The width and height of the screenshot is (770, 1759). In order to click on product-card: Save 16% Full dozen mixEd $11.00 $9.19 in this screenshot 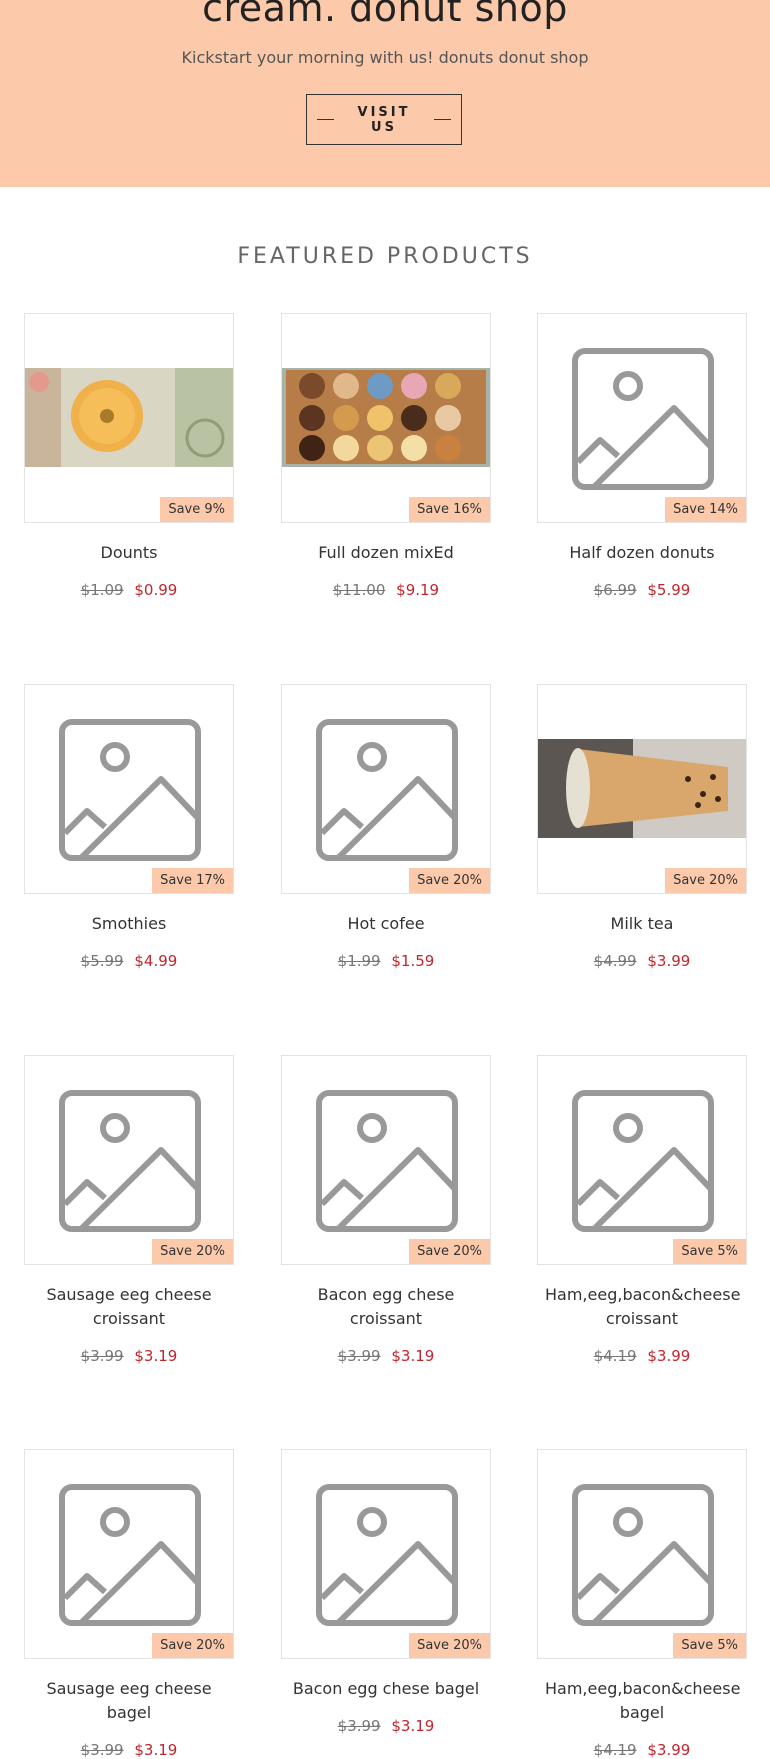, I will do `click(386, 456)`.